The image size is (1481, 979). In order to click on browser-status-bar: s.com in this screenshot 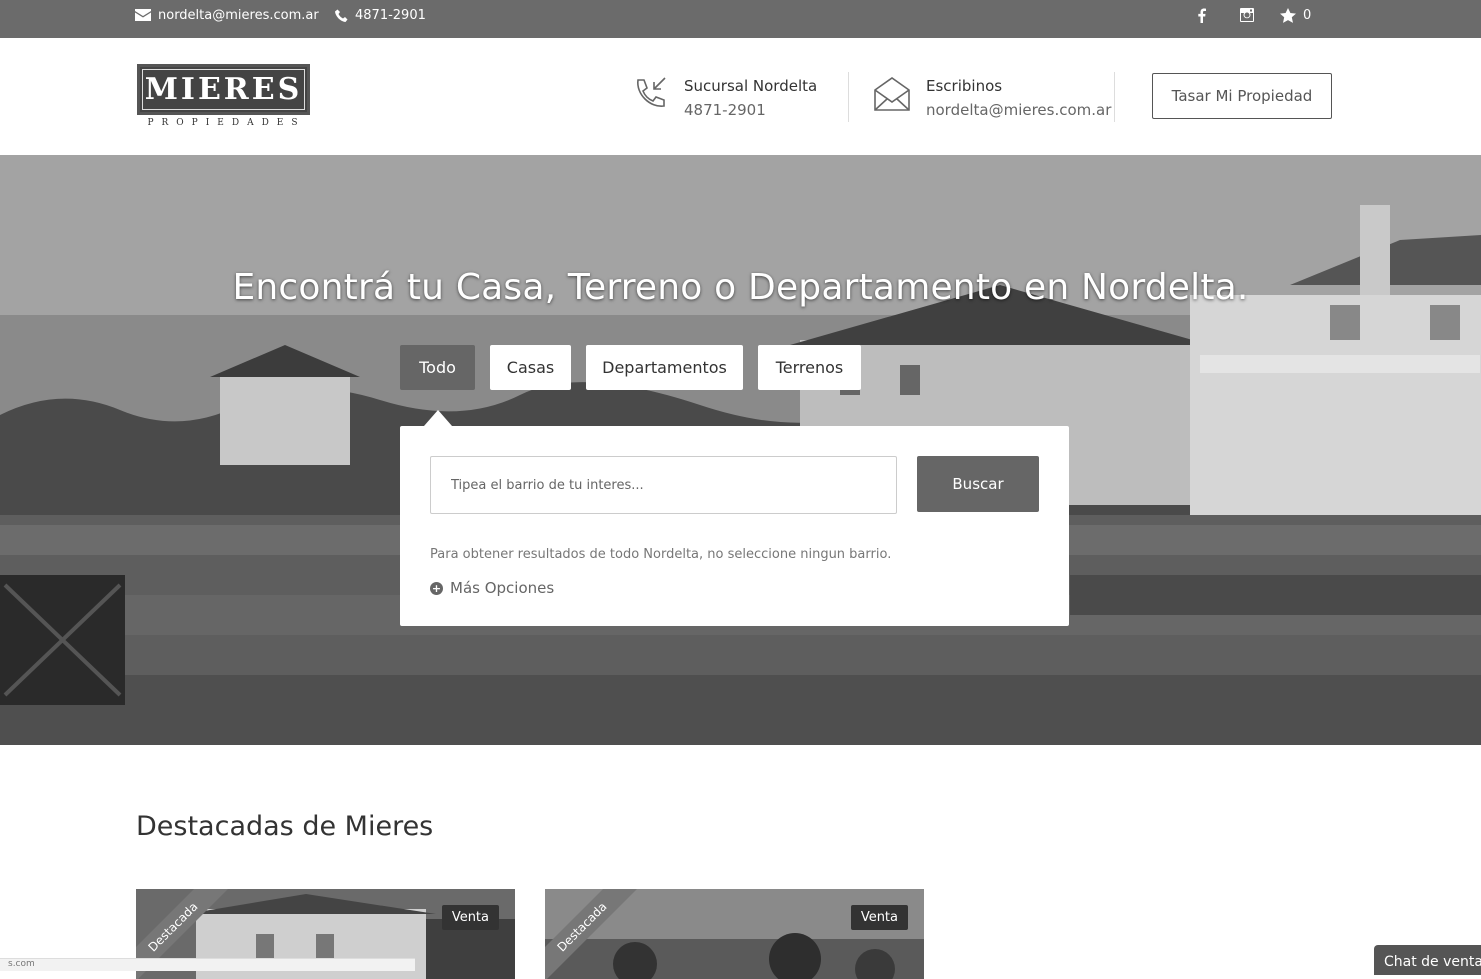, I will do `click(207, 964)`.